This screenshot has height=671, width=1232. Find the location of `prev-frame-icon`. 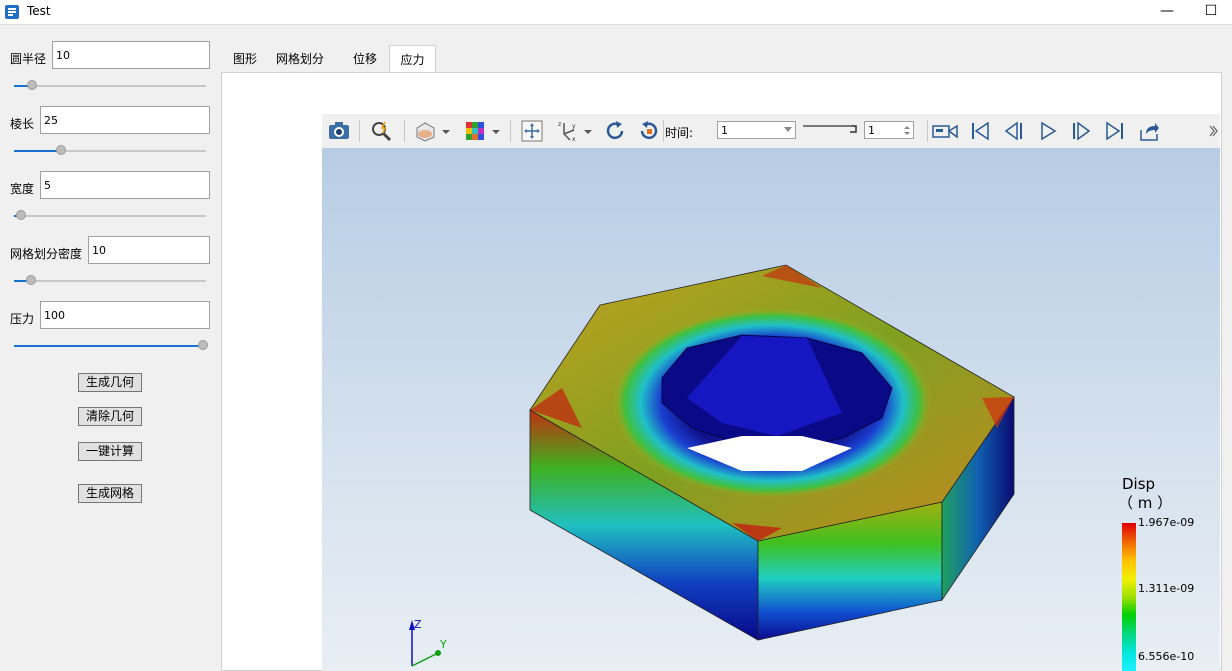

prev-frame-icon is located at coordinates (1014, 131).